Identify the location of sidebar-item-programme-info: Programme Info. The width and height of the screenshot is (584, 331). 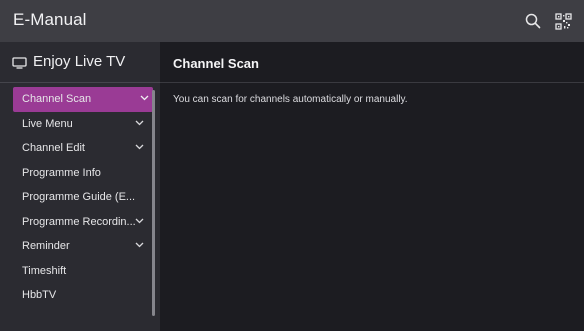
(76, 173).